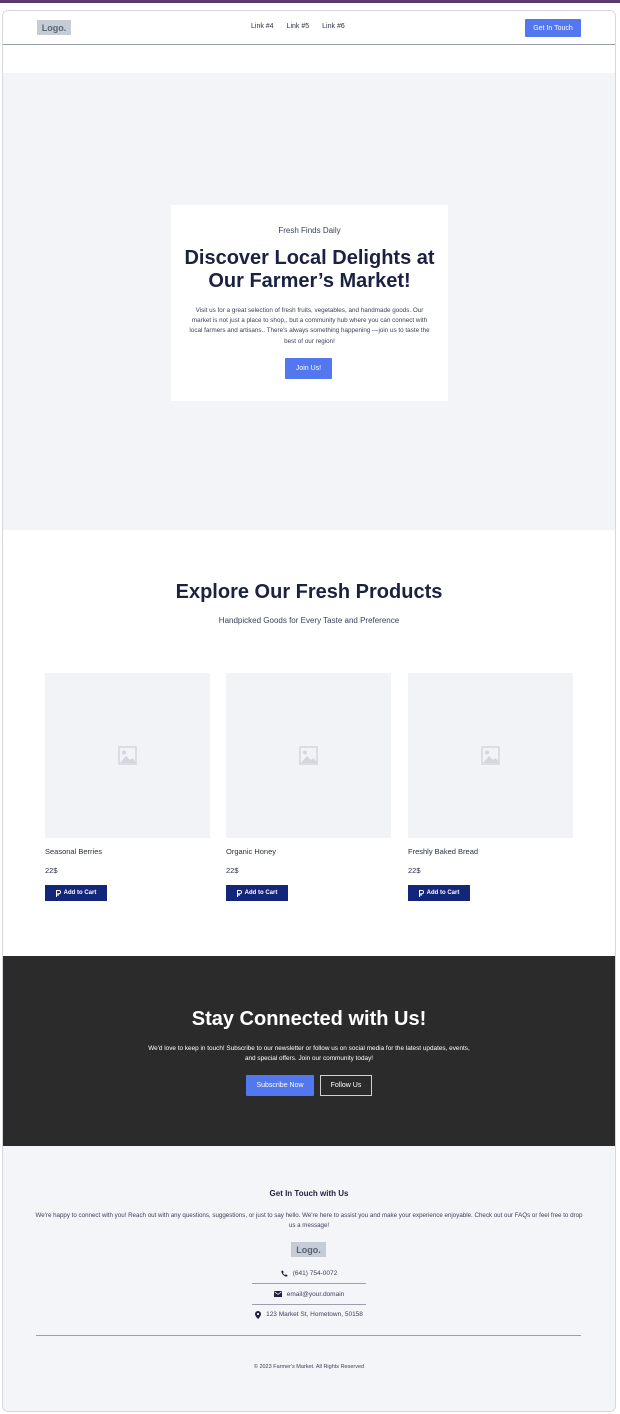  I want to click on nav-link-5: Link #5, so click(298, 26).